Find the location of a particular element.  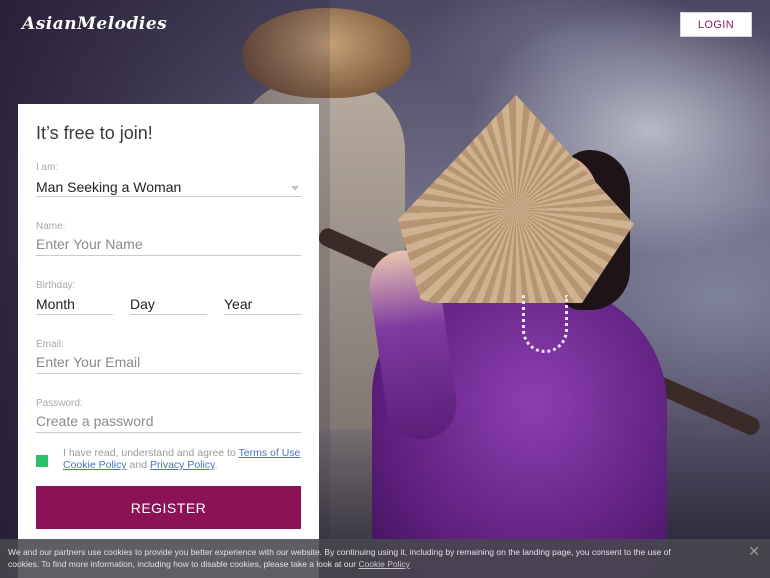

password-input is located at coordinates (168, 422).